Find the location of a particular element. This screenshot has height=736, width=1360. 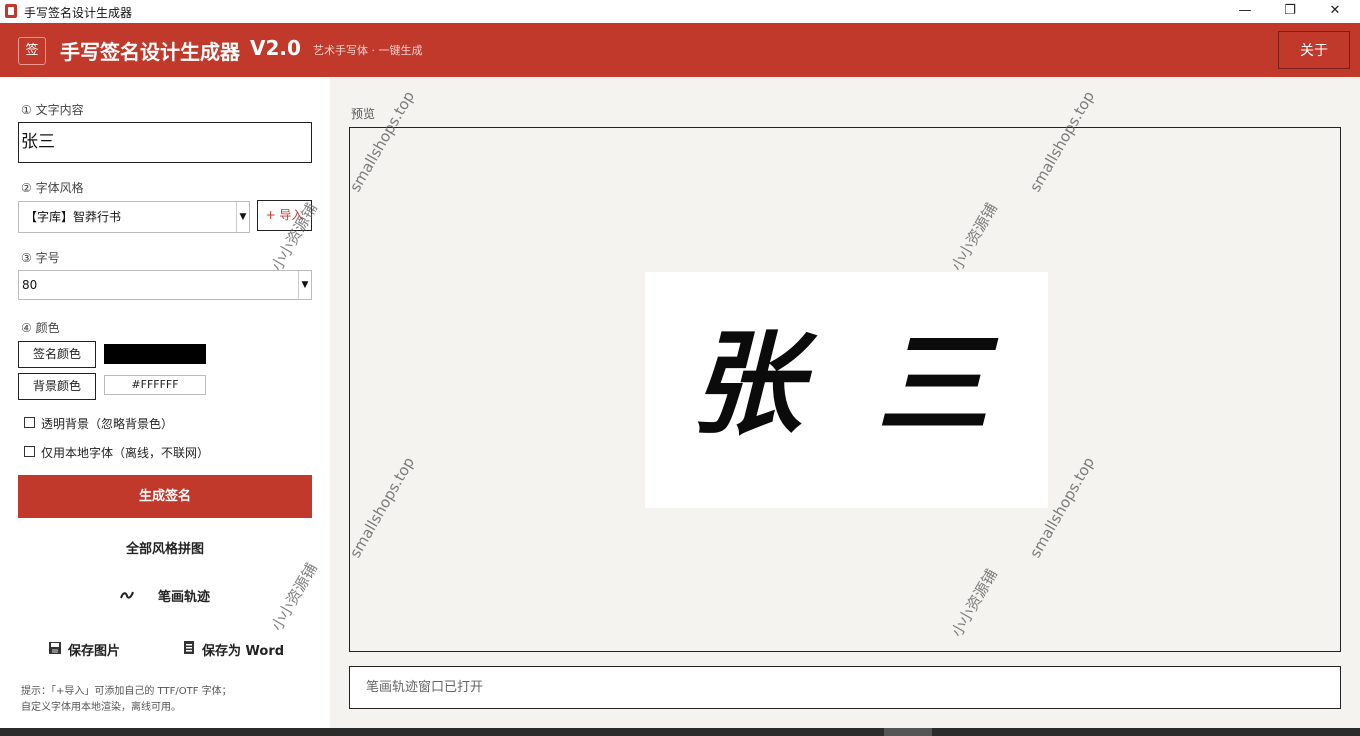

generate-signature-button: 生成签名 is located at coordinates (165, 496).